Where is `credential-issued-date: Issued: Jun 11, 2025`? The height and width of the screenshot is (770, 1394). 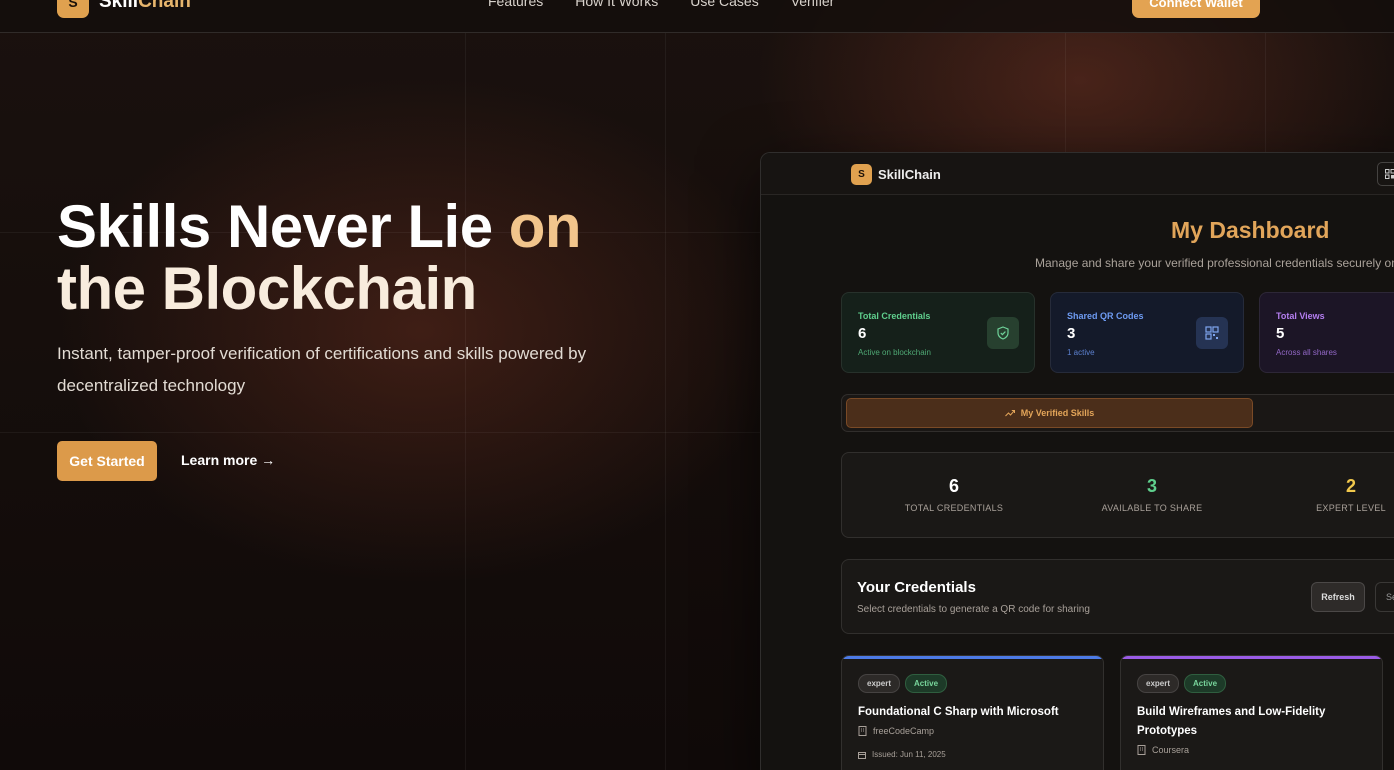
credential-issued-date: Issued: Jun 11, 2025 is located at coordinates (902, 754).